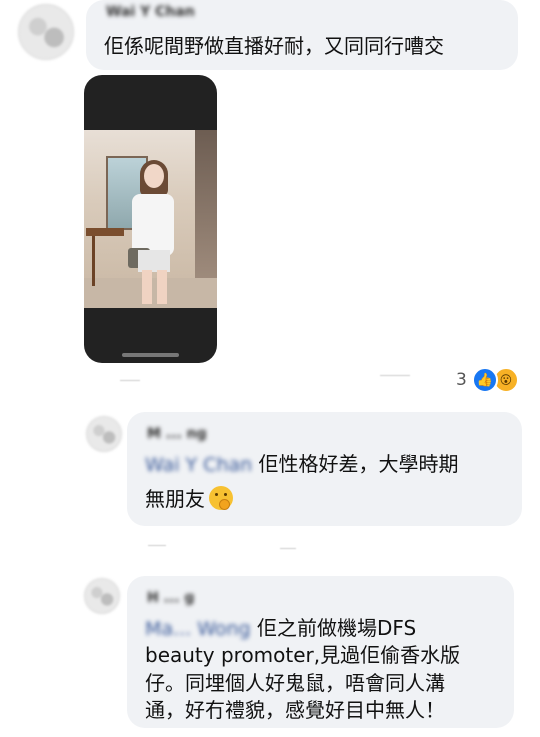 Image resolution: width=540 pixels, height=737 pixels. I want to click on comment1-avatar, so click(46, 32).